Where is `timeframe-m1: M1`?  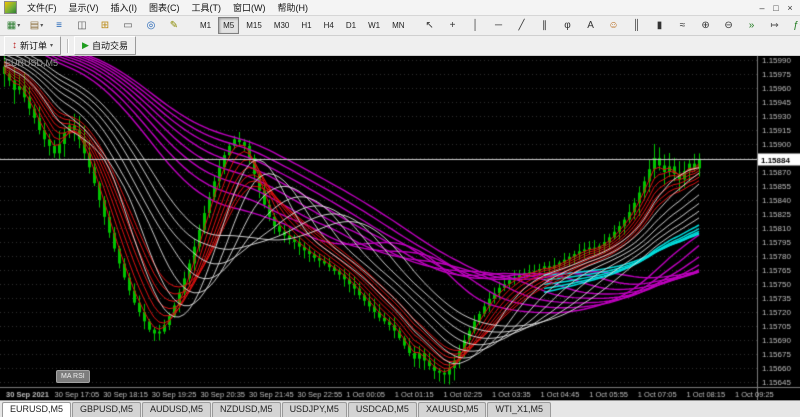
timeframe-m1: M1 is located at coordinates (205, 25).